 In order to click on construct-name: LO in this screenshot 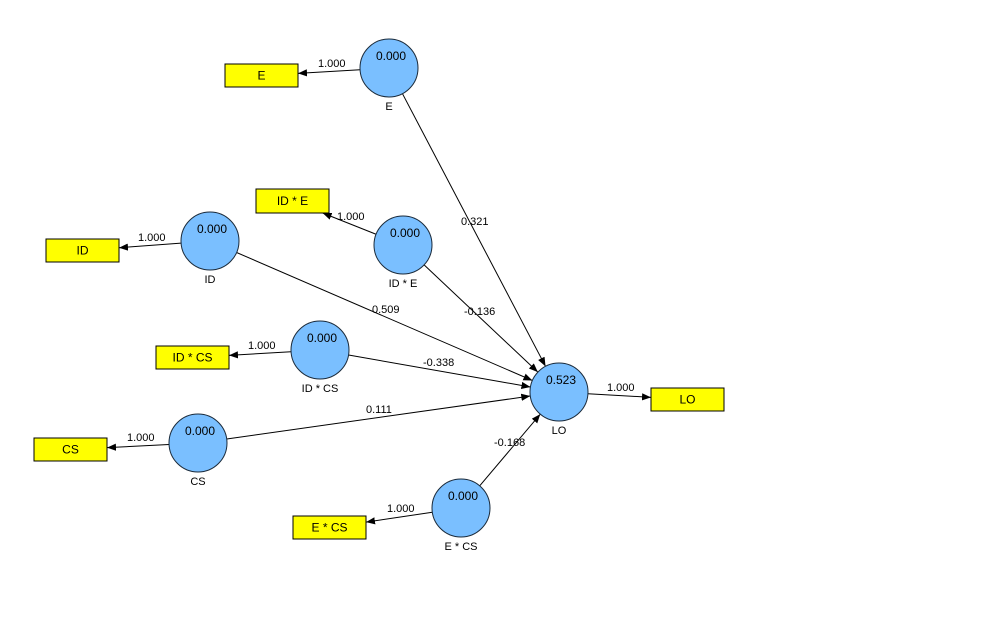, I will do `click(559, 431)`.